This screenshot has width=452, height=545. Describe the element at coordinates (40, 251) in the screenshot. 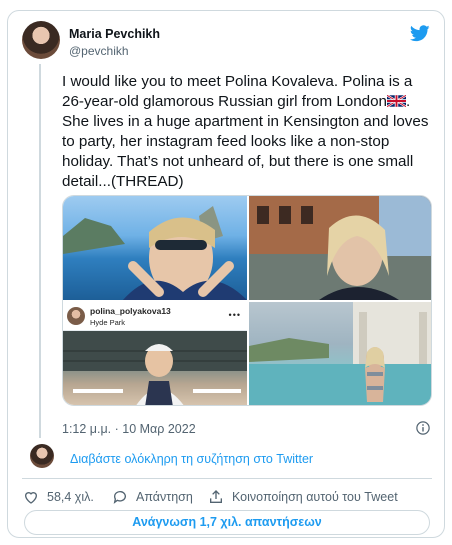

I see `thread-connector-line` at that location.